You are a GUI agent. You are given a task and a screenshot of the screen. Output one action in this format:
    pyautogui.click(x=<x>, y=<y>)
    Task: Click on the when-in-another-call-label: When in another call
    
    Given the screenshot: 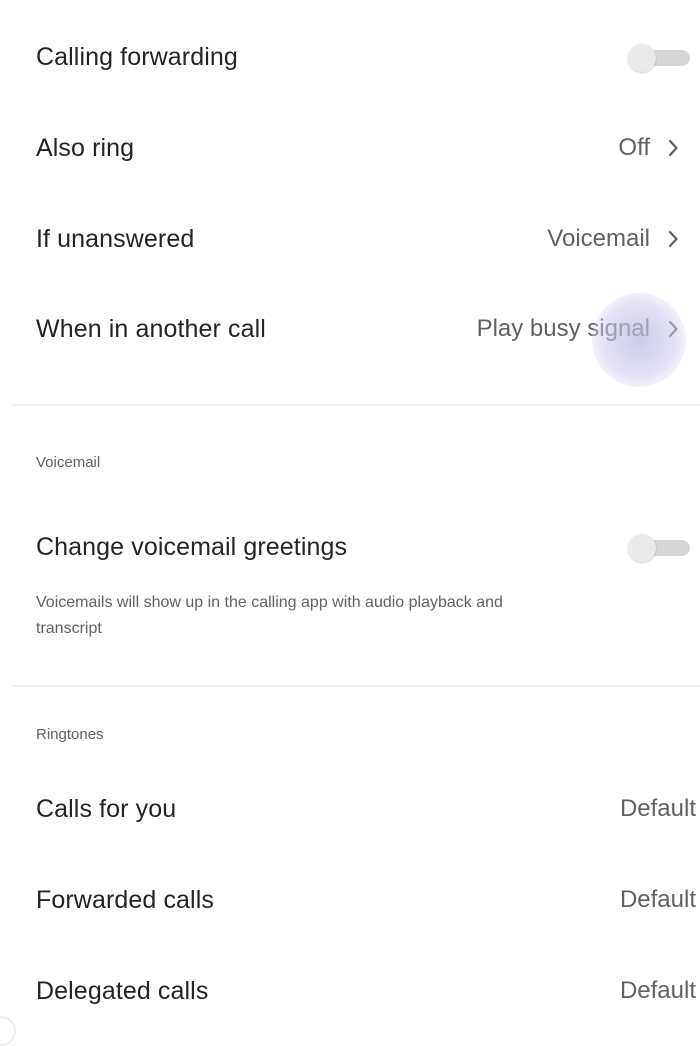 What is the action you would take?
    pyautogui.click(x=151, y=328)
    